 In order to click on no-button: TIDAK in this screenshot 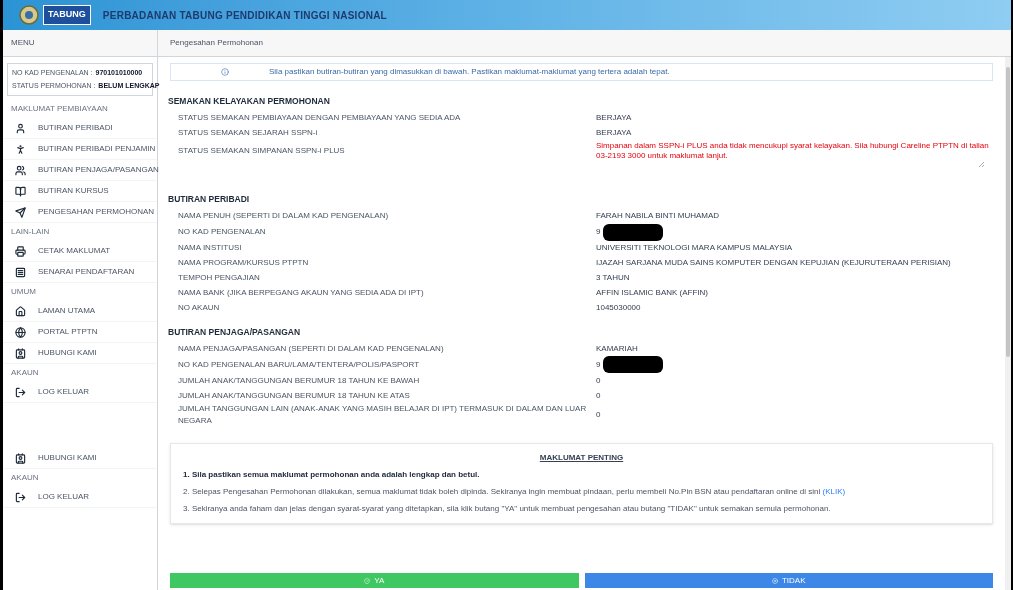, I will do `click(788, 580)`.